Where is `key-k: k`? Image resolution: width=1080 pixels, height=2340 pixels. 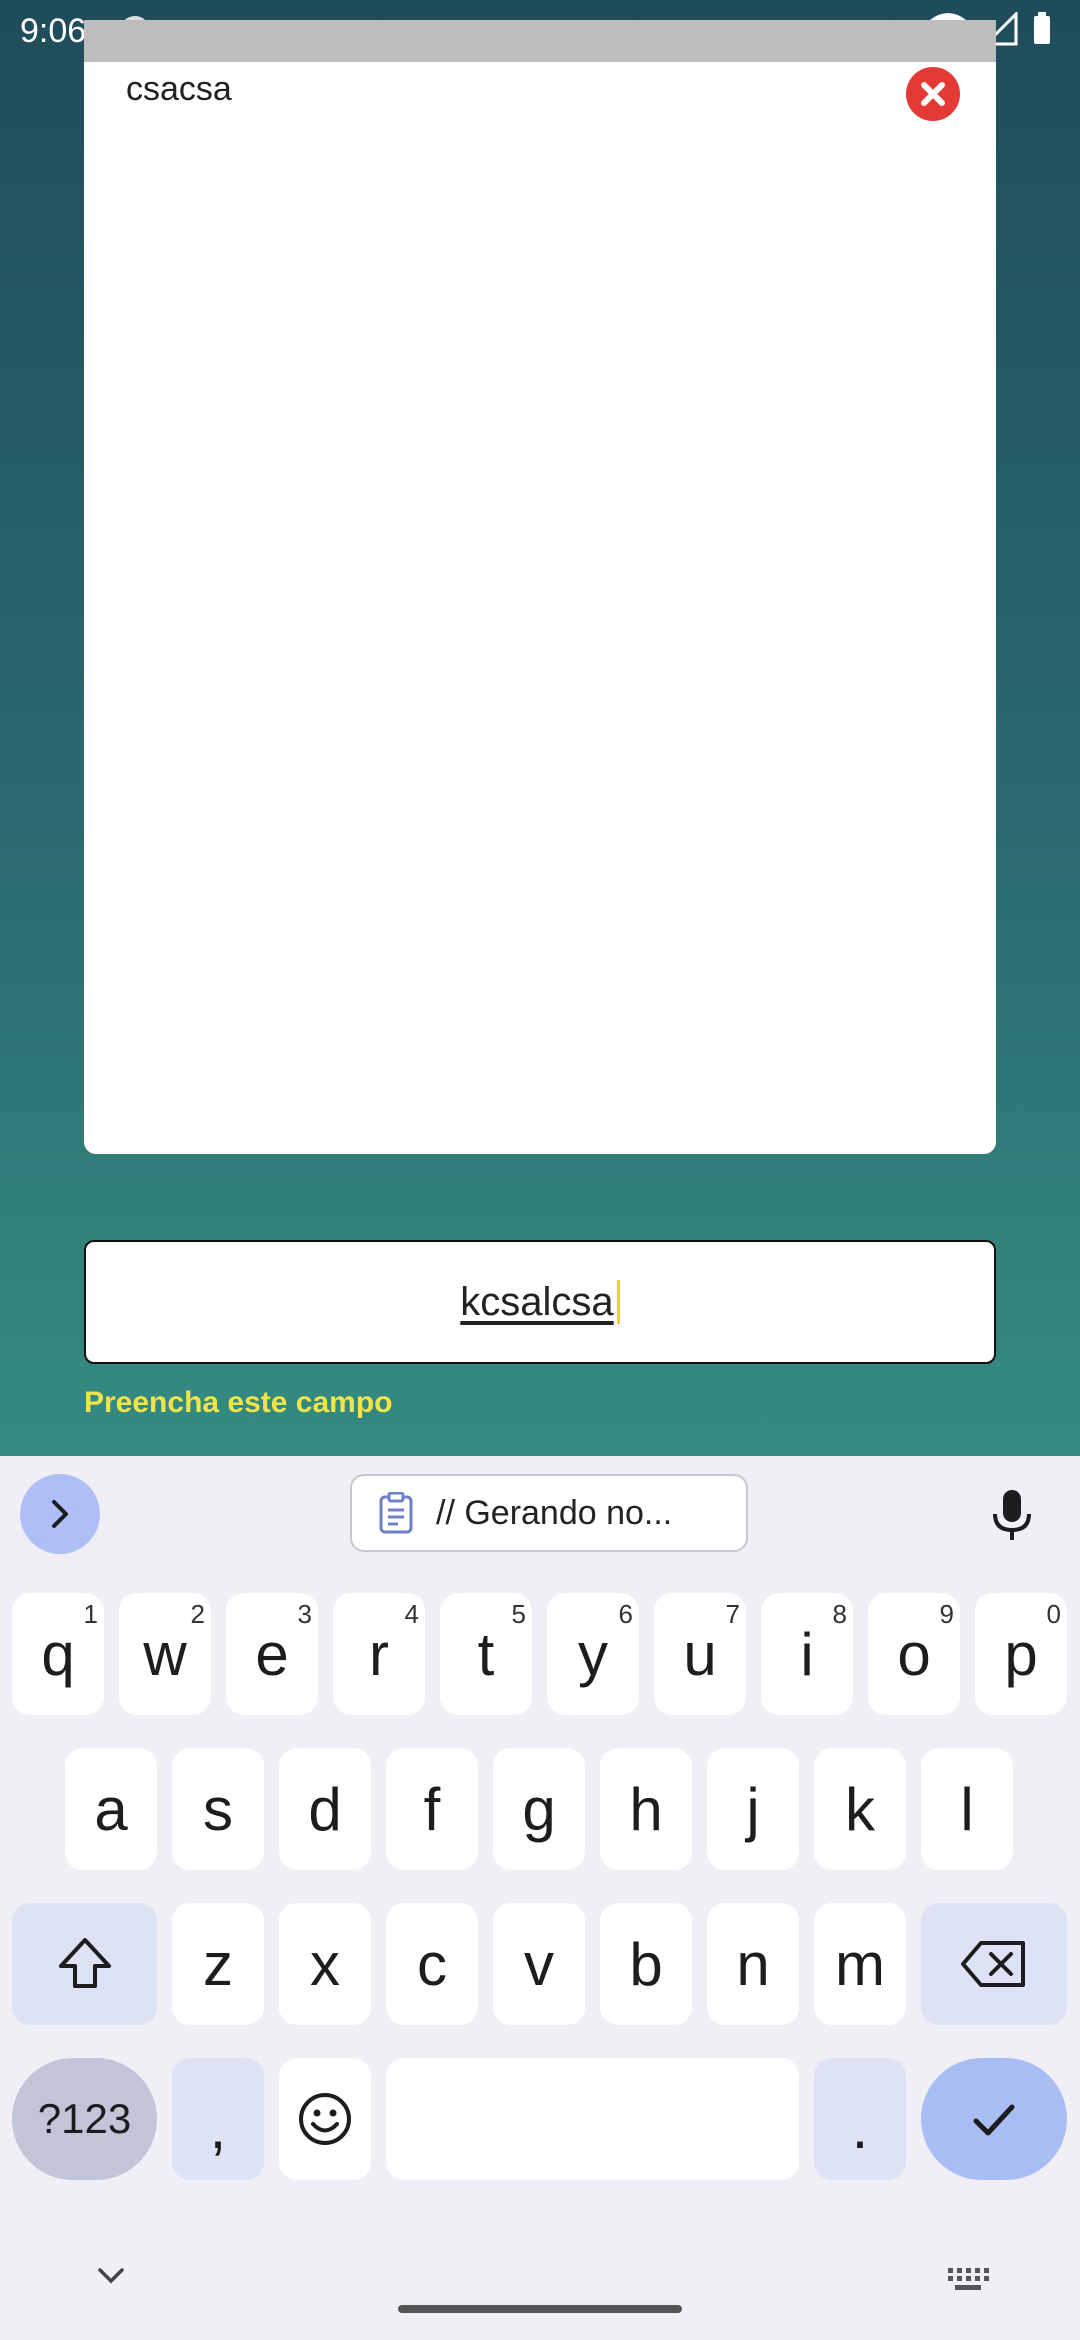 key-k: k is located at coordinates (860, 1809).